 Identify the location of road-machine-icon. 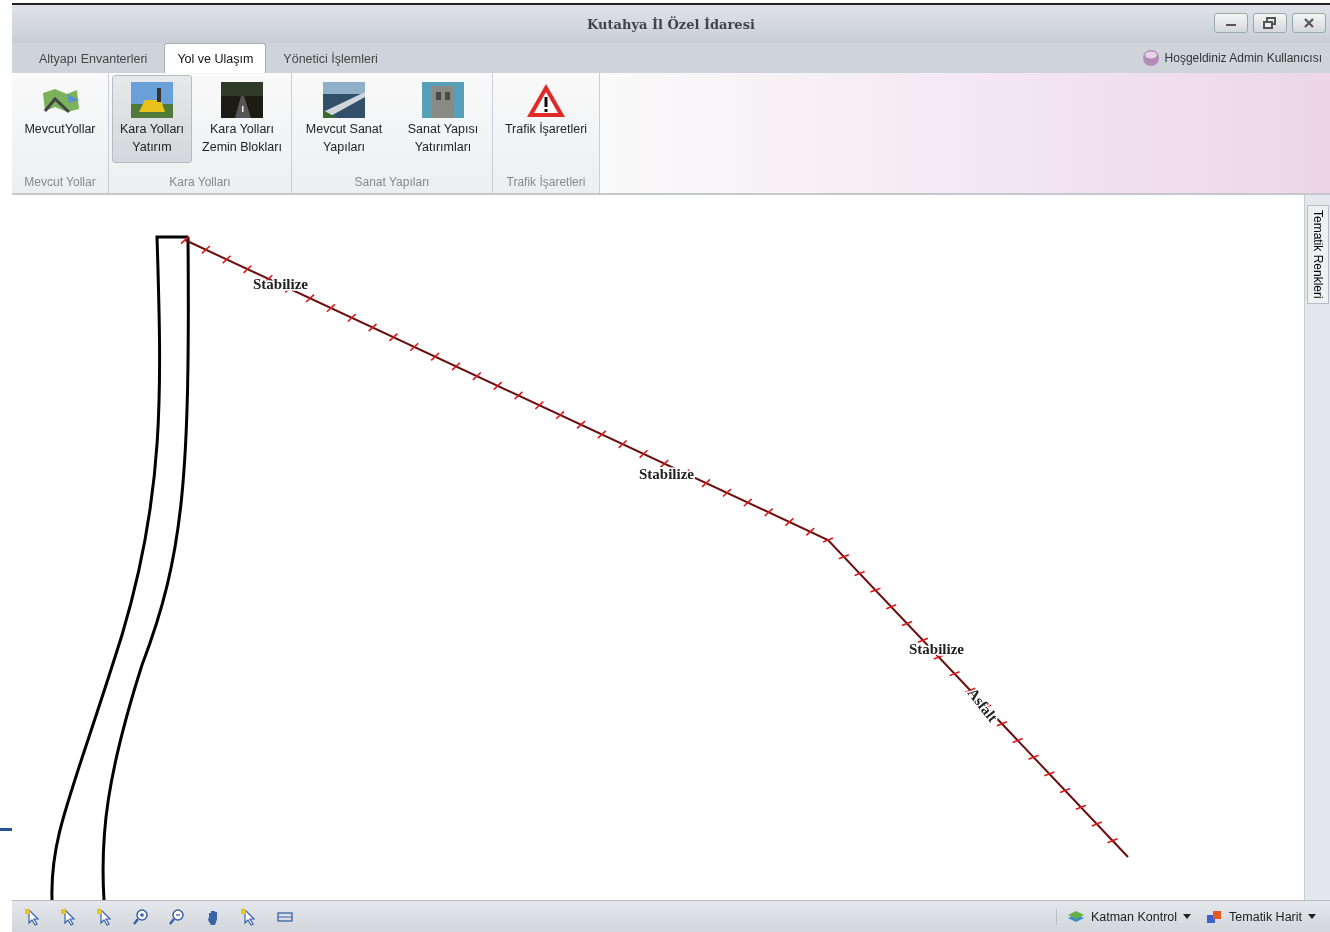
(152, 100).